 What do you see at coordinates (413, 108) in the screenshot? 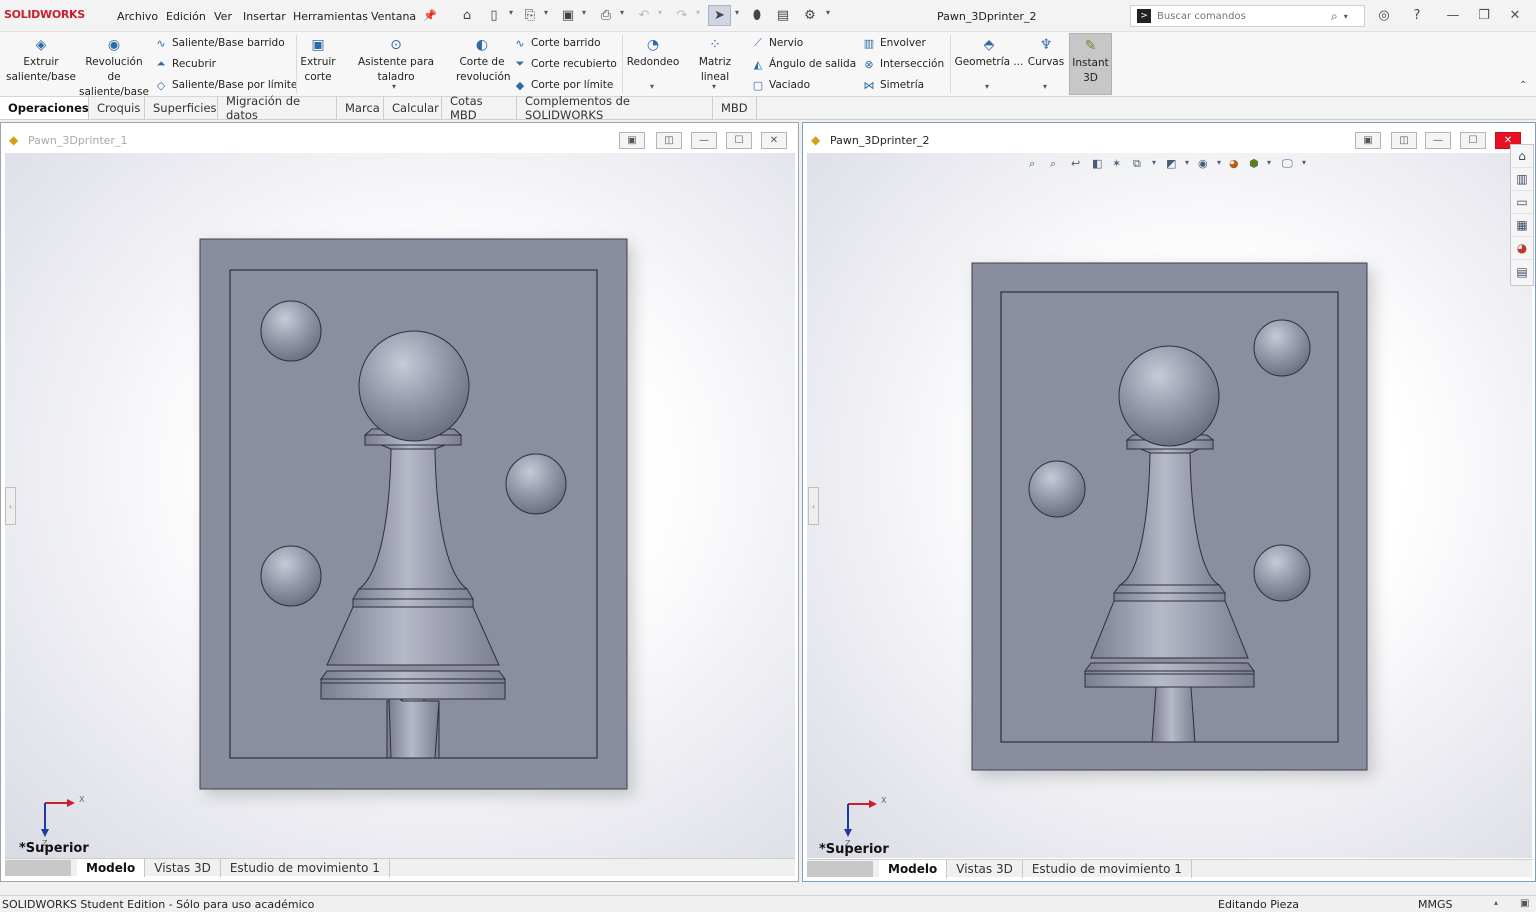
I see `tab-calcular: Calcular` at bounding box center [413, 108].